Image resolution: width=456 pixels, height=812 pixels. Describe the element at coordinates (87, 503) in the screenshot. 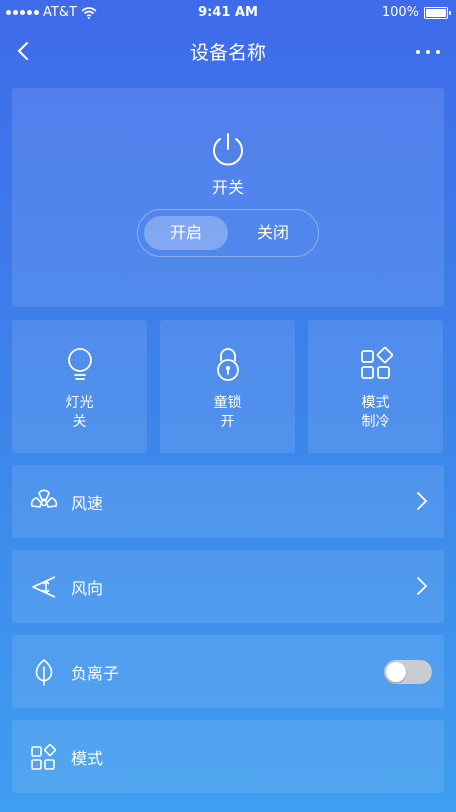

I see `fan-speed-label: 风速` at that location.